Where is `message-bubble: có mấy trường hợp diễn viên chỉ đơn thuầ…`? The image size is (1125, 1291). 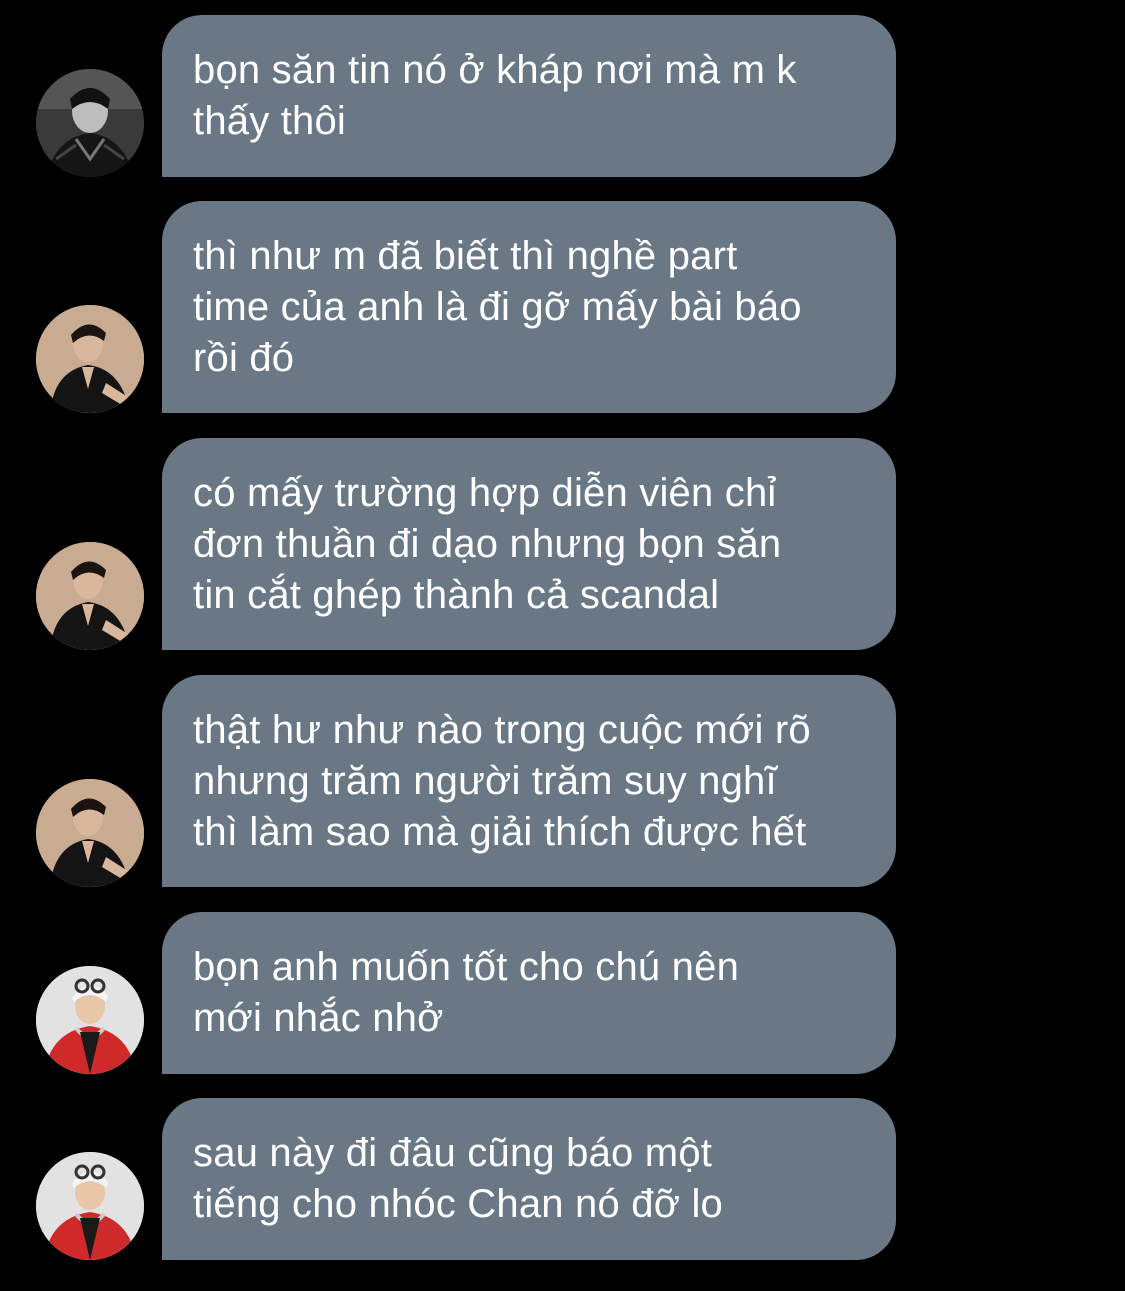
message-bubble: có mấy trường hợp diễn viên chỉ đơn thuầ… is located at coordinates (529, 544).